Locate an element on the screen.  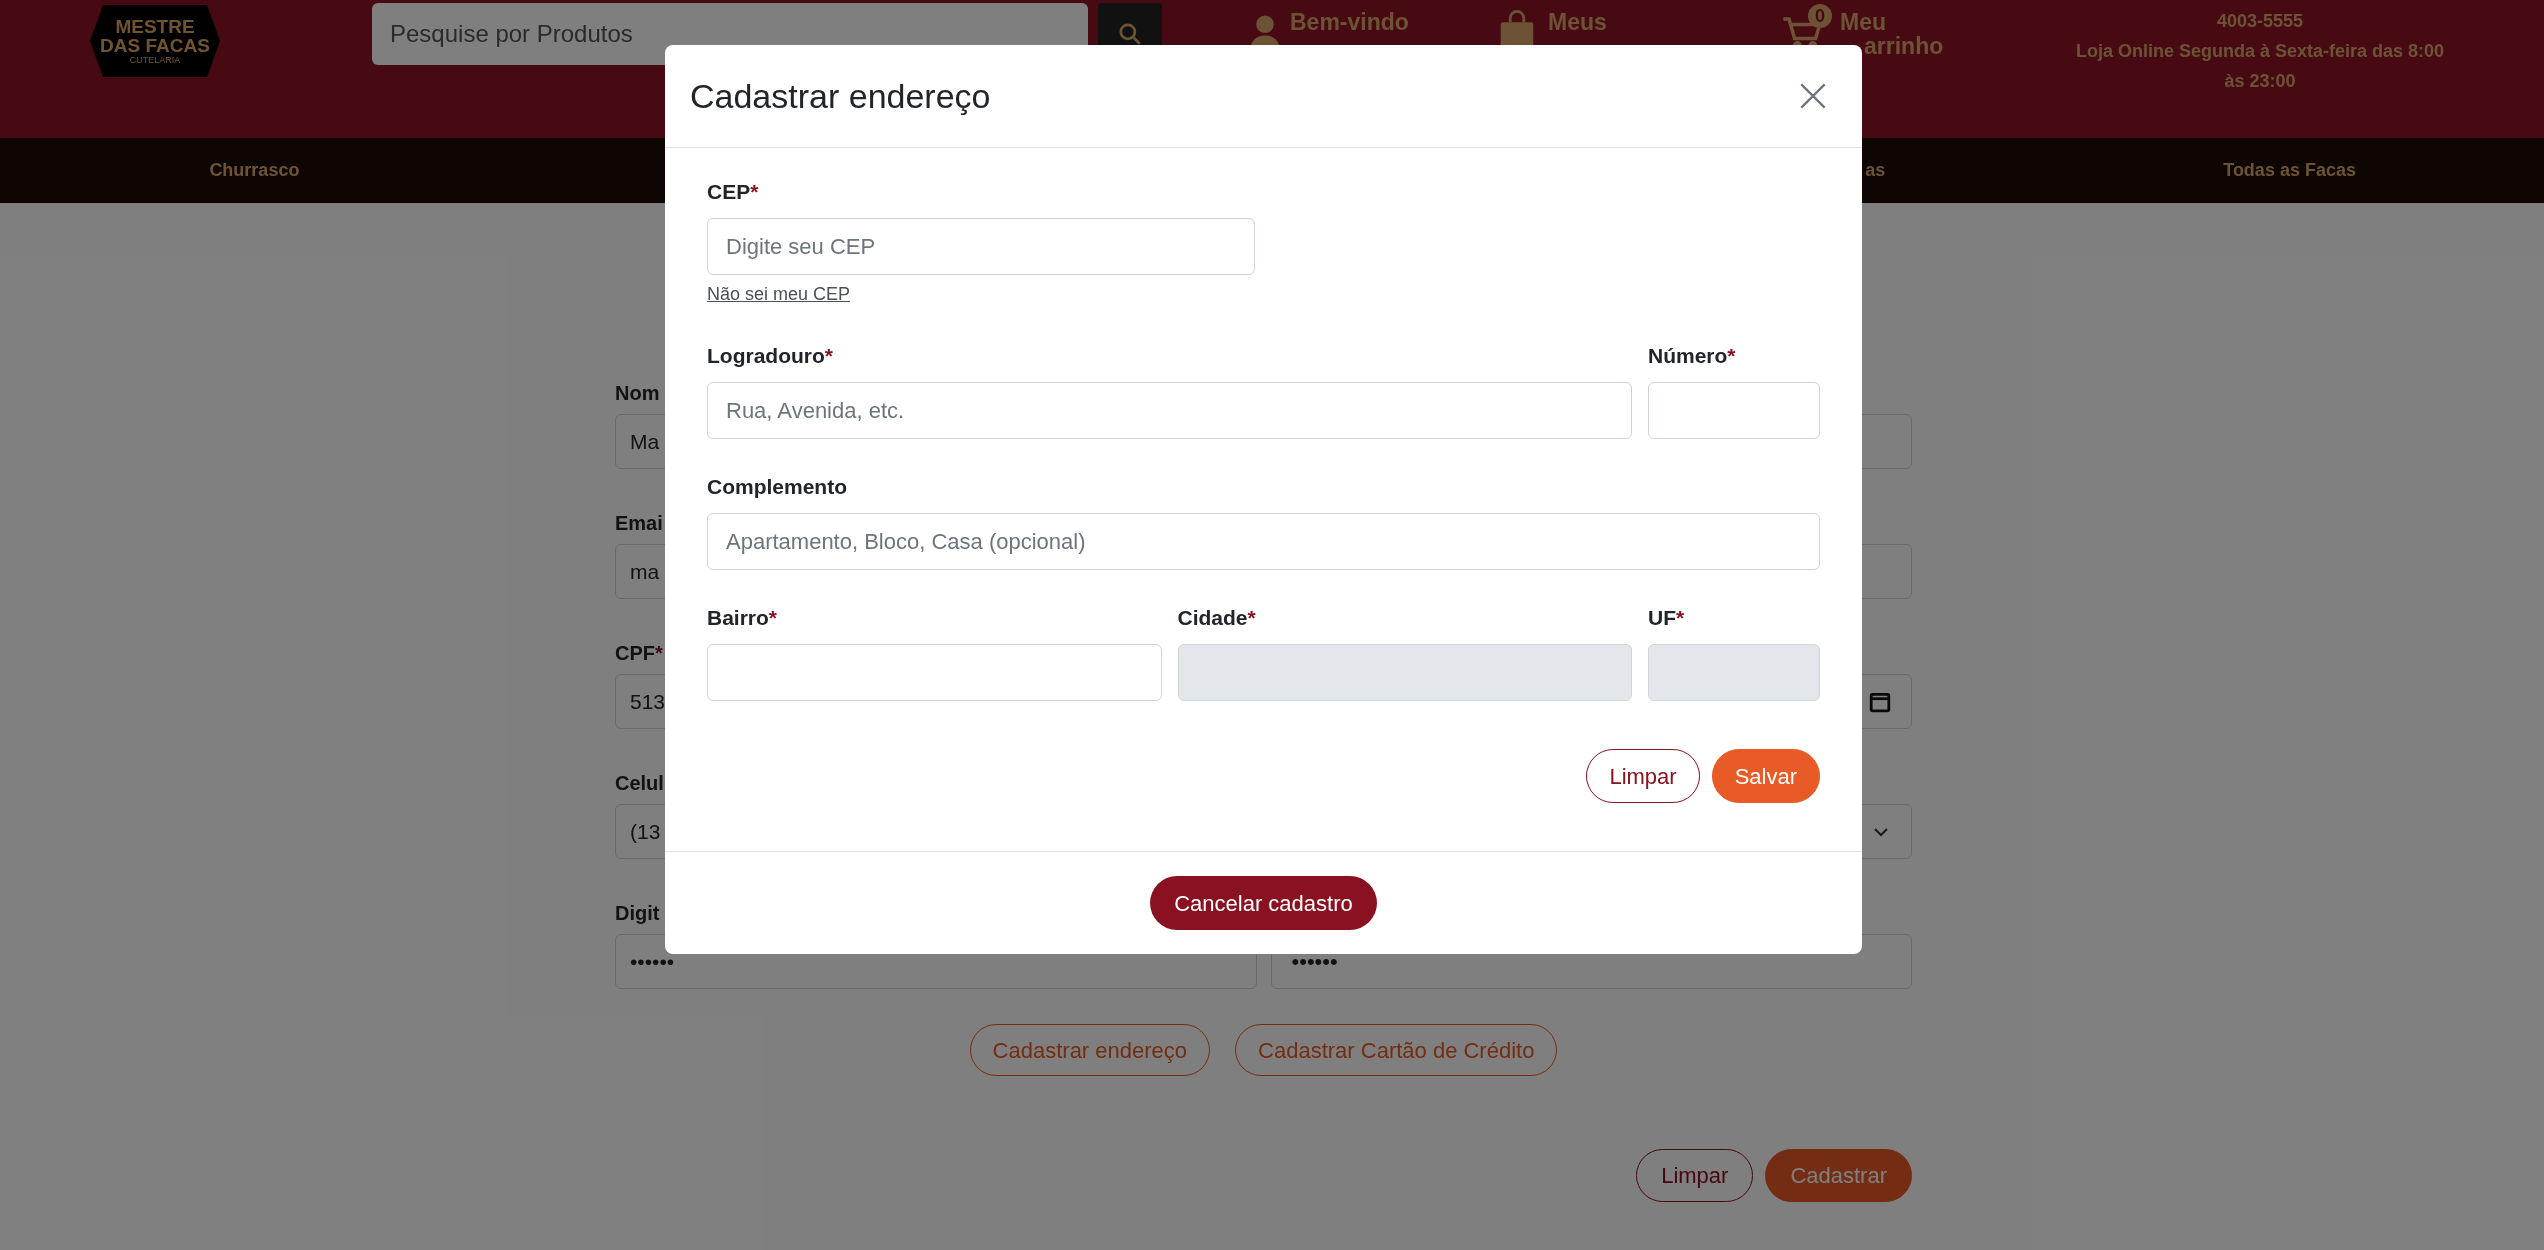
cancel-button: Cancelar cadastro is located at coordinates (1263, 903).